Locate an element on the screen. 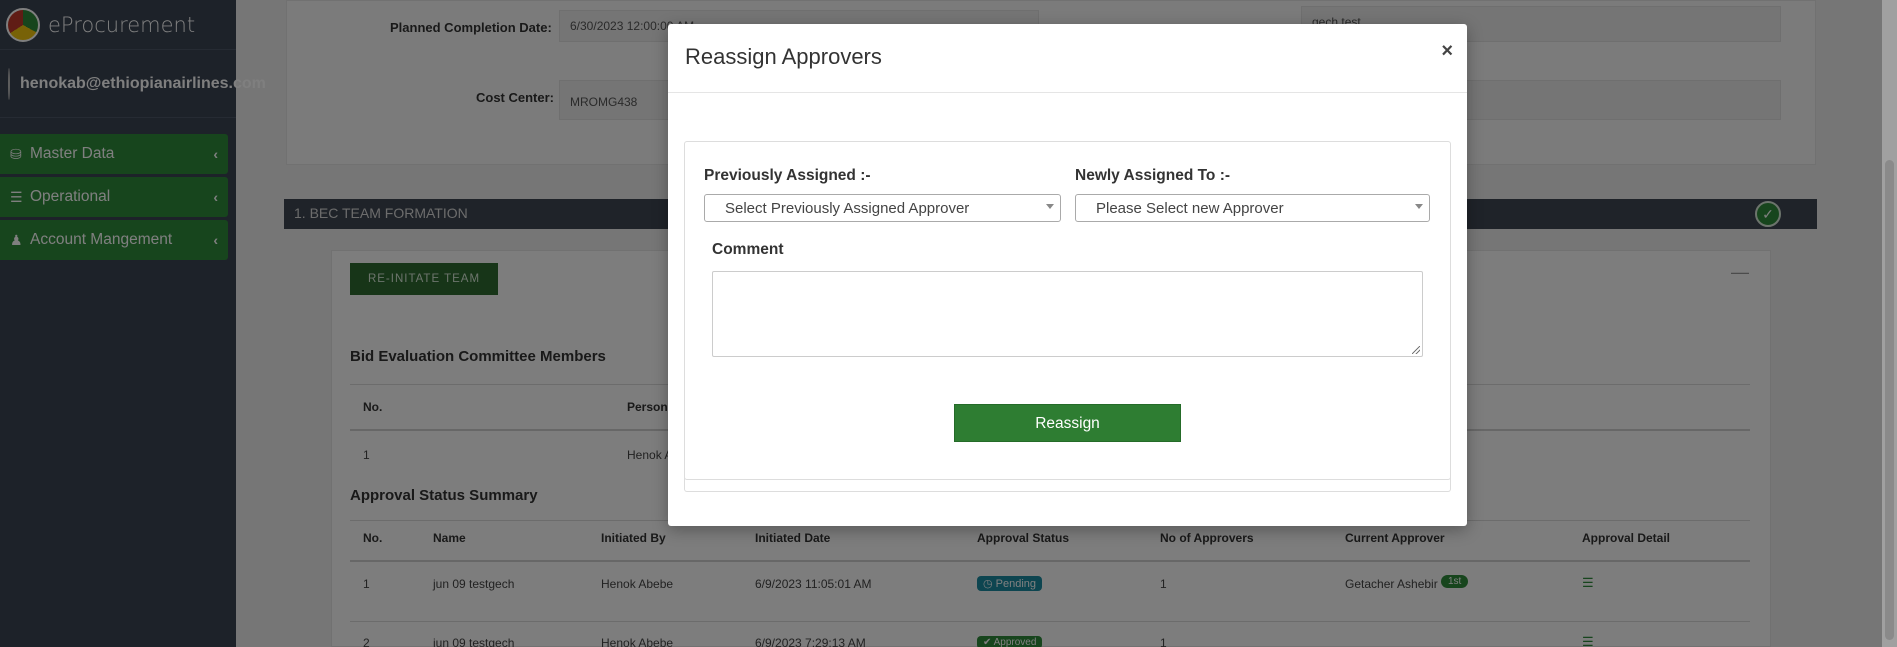 This screenshot has height=647, width=1897. scrollbar-thumb is located at coordinates (1889, 400).